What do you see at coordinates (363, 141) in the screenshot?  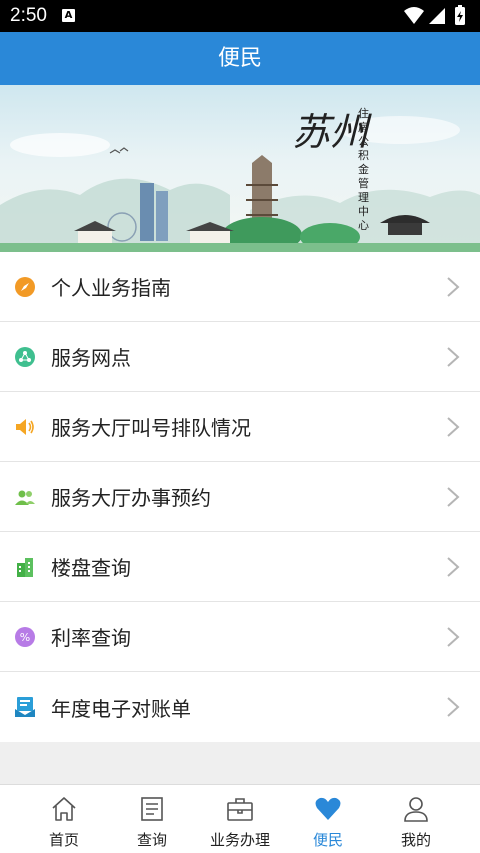 I see `svg-text: 公` at bounding box center [363, 141].